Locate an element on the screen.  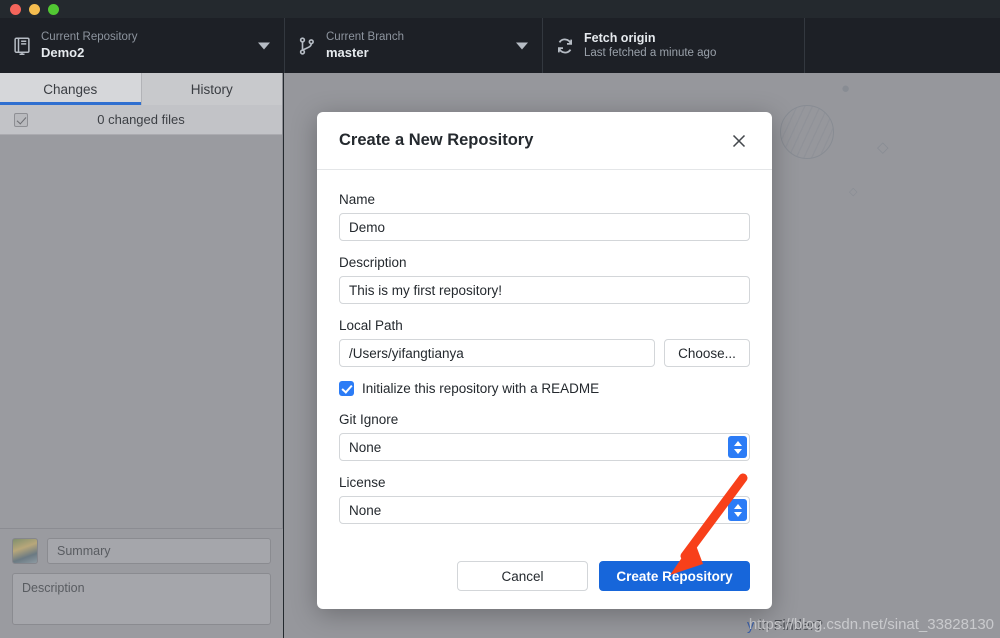
planet-illustration-icon is located at coordinates (807, 132).